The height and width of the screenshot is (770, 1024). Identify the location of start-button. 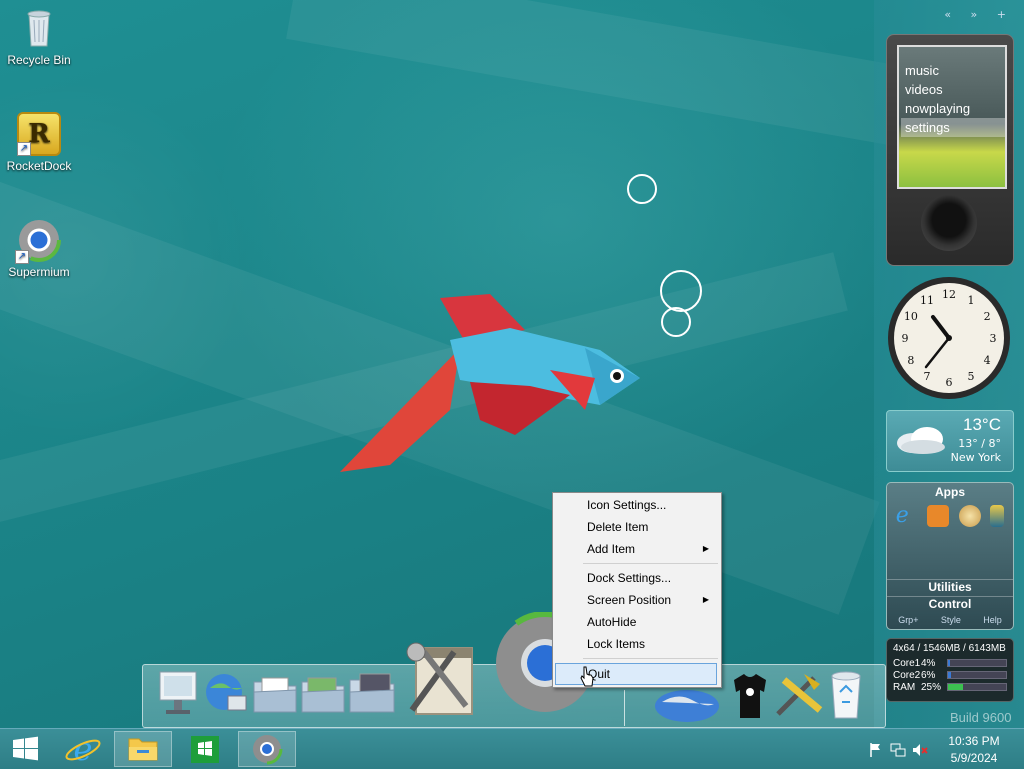
(26, 749).